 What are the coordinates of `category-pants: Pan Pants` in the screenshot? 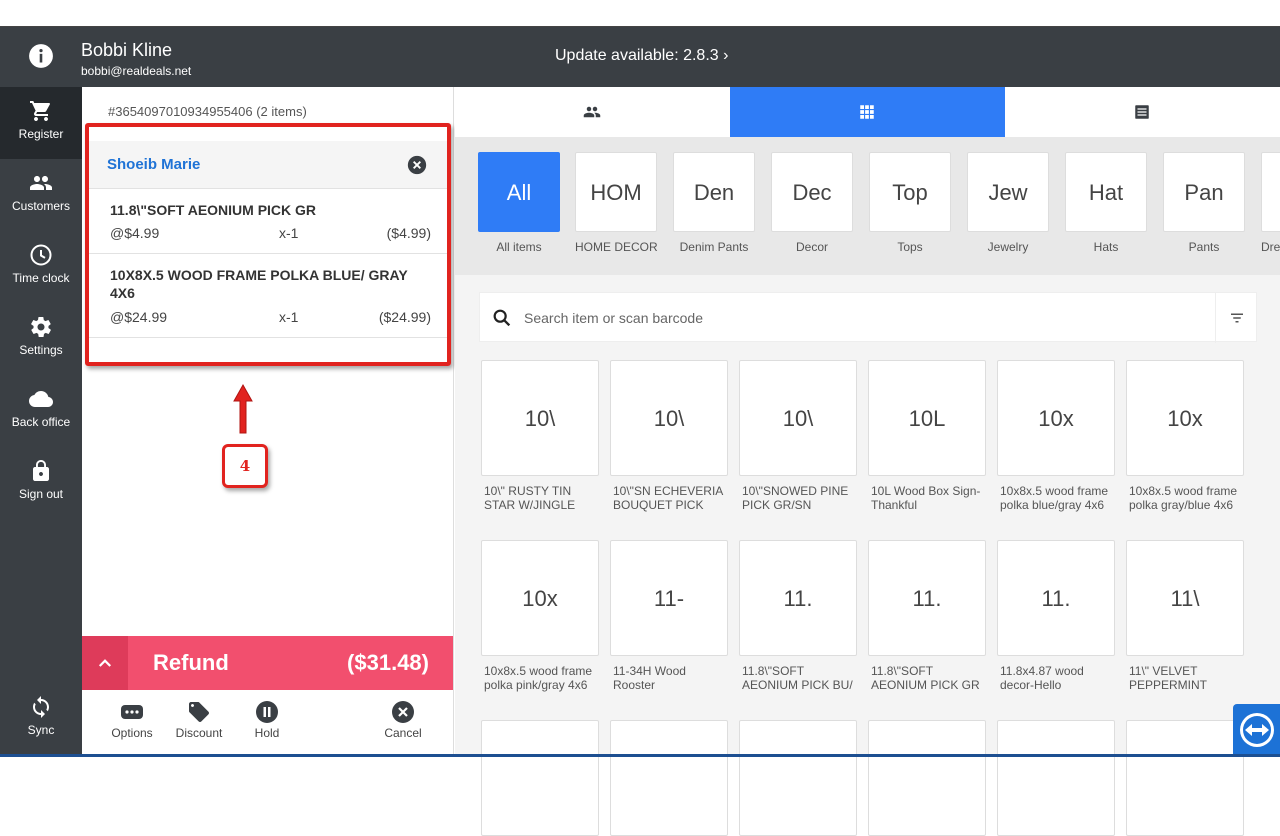 It's located at (1204, 203).